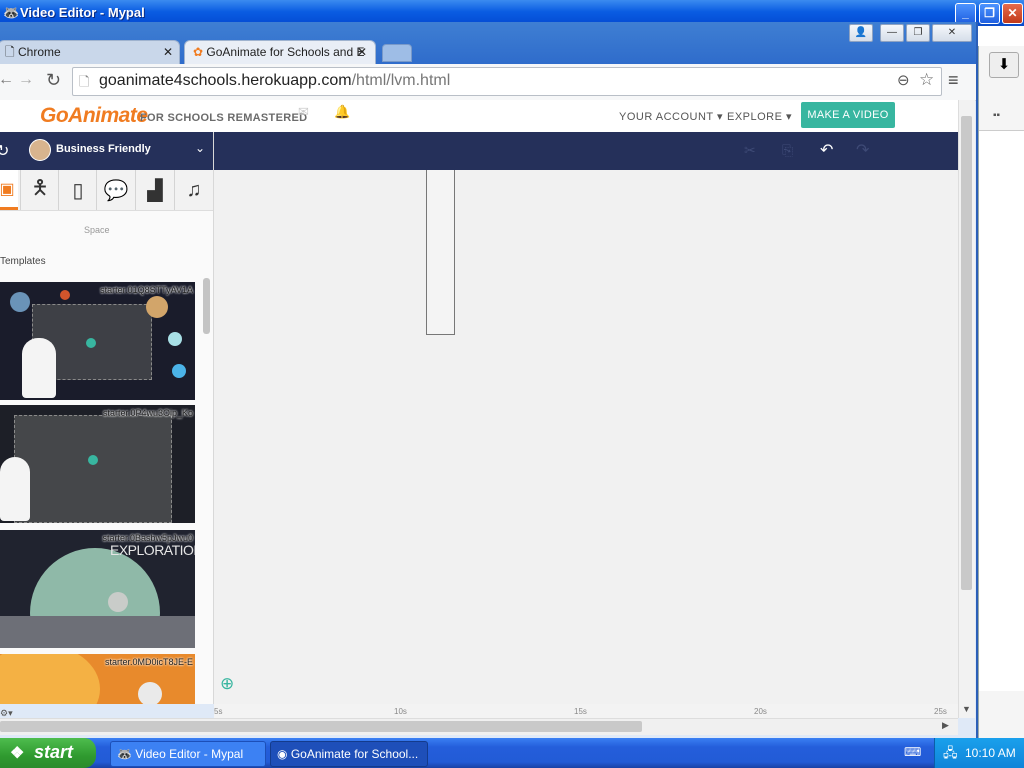 This screenshot has height=768, width=1024. I want to click on restore-chrome-button: ❐, so click(918, 33).